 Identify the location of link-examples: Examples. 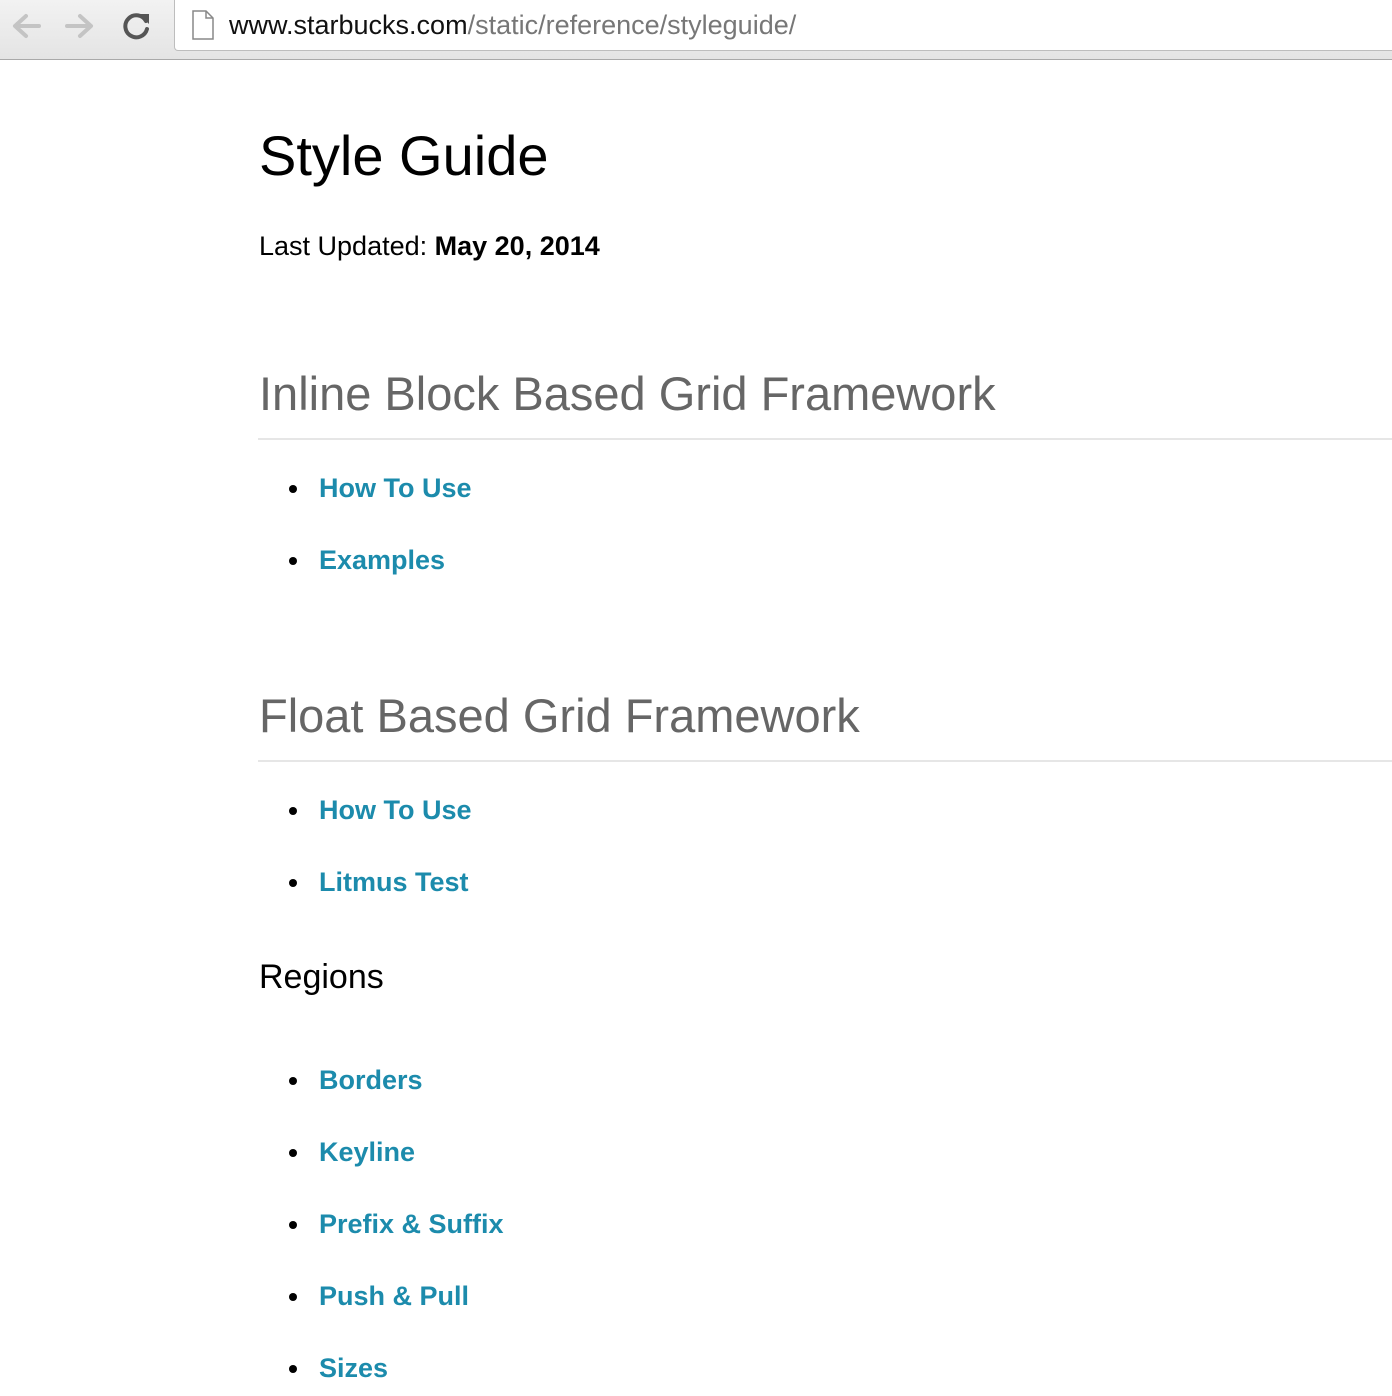
(382, 560).